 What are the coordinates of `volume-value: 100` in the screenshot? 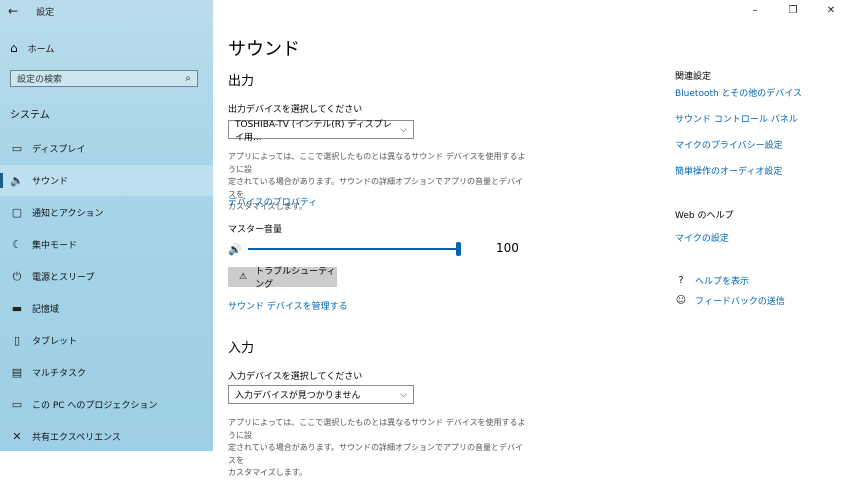 It's located at (507, 248).